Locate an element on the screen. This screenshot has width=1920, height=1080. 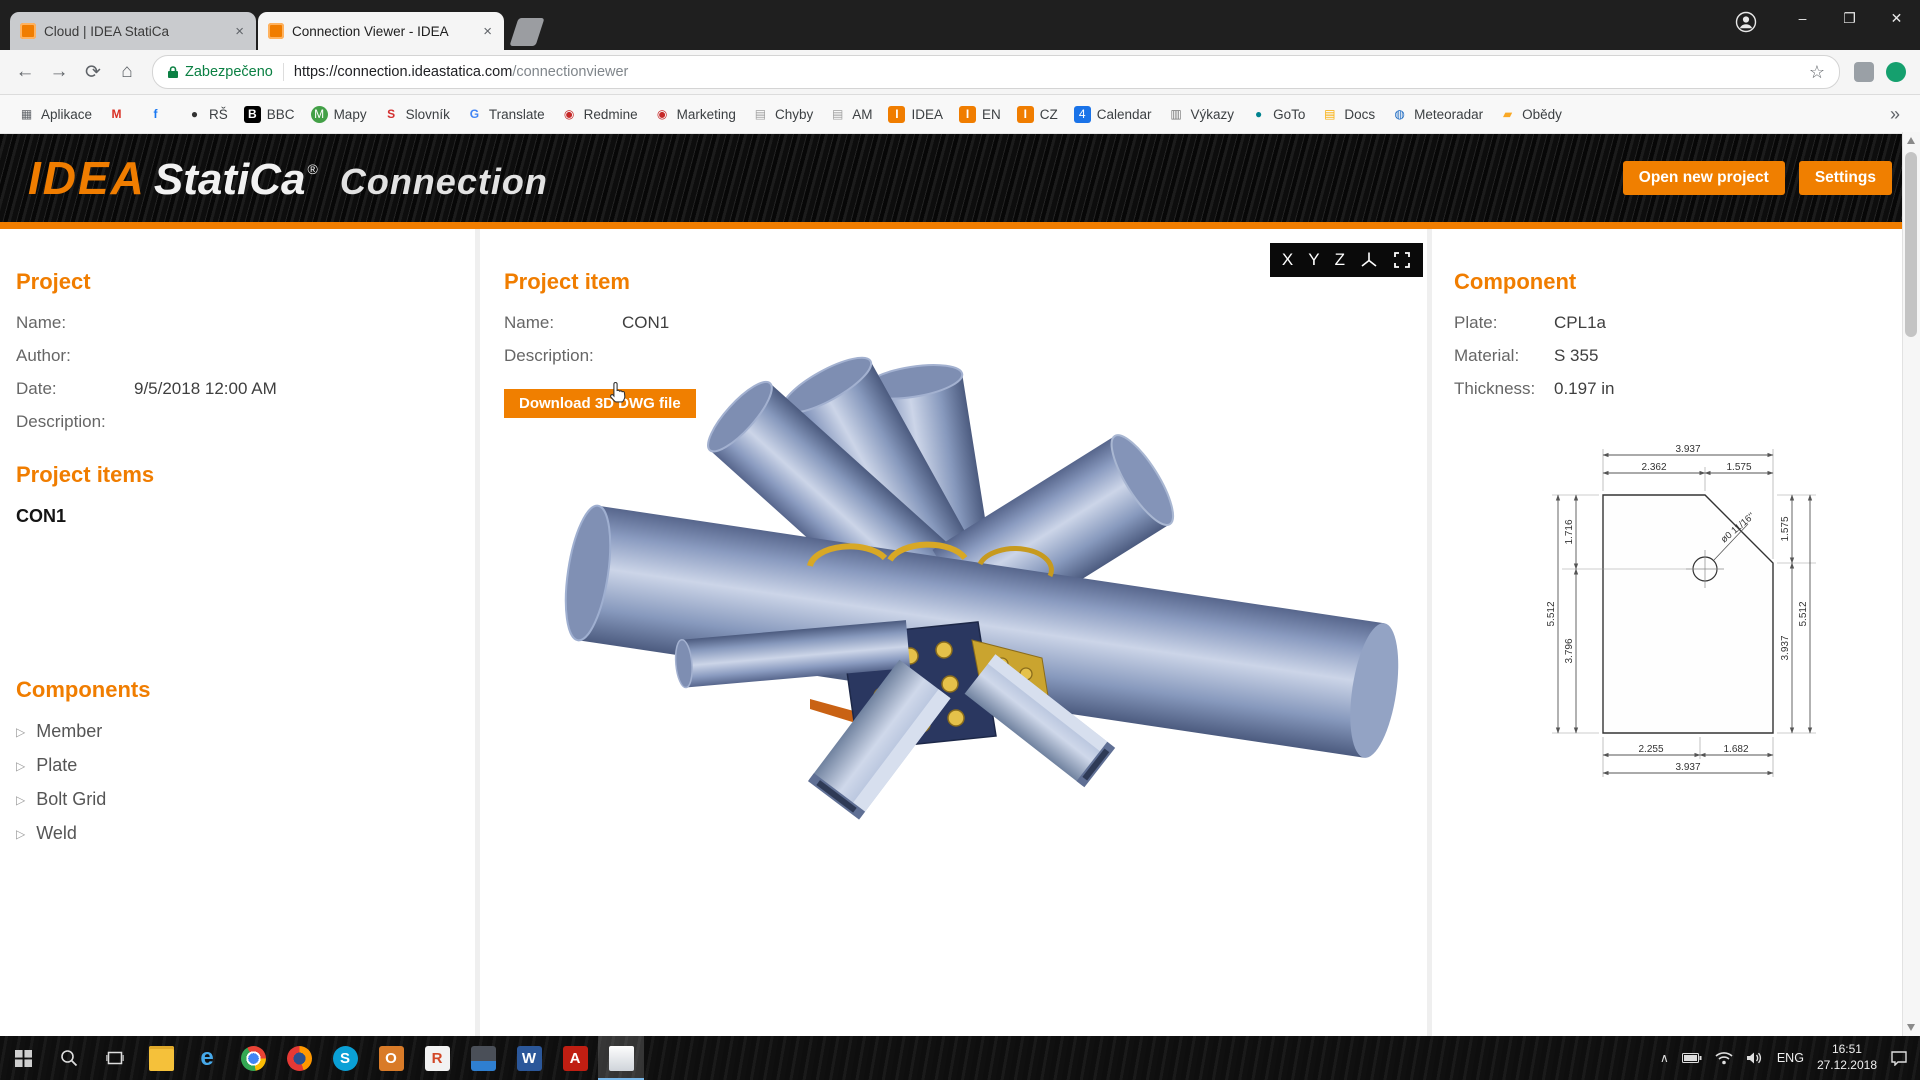
view-z-button: Z is located at coordinates (1340, 260).